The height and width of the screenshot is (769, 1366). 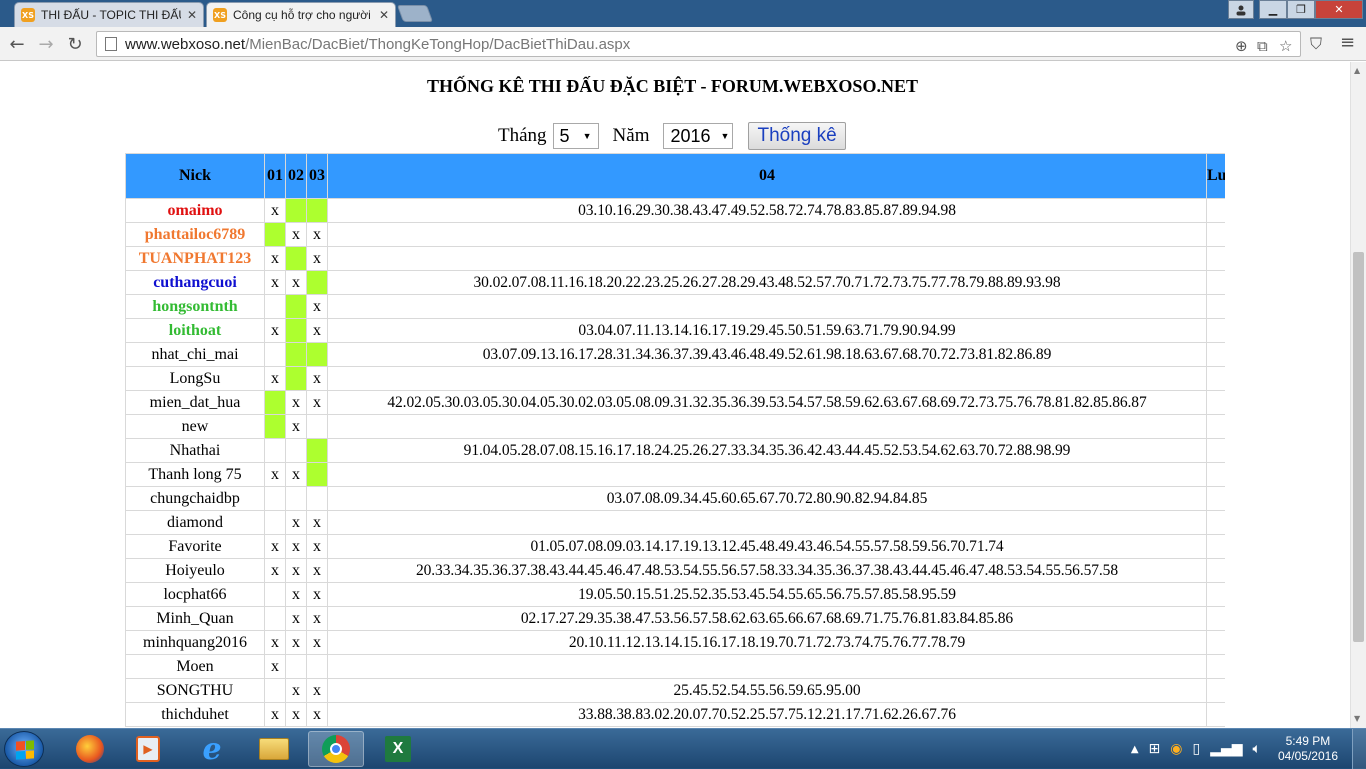 I want to click on bookmark-star-icon: ☆, so click(x=1285, y=46).